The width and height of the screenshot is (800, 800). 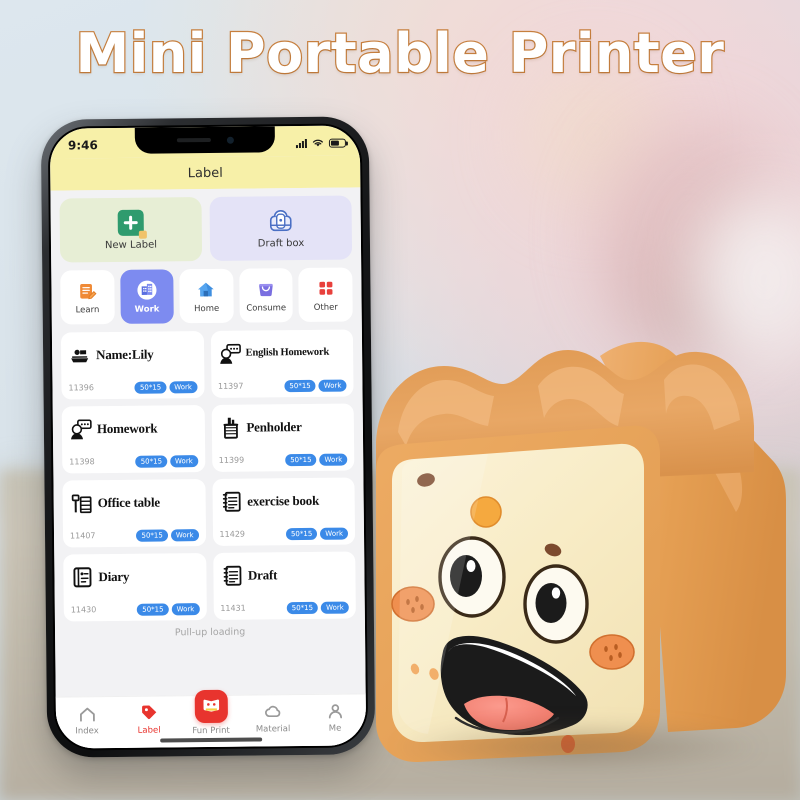 What do you see at coordinates (233, 608) in the screenshot?
I see `template-id: 11431` at bounding box center [233, 608].